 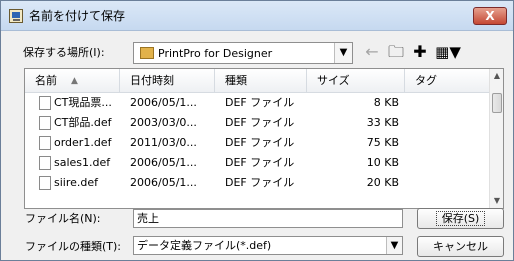 What do you see at coordinates (382, 142) in the screenshot?
I see `file-size: 75 KB` at bounding box center [382, 142].